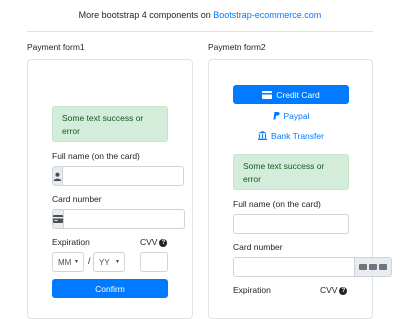  What do you see at coordinates (123, 176) in the screenshot?
I see `form1-fullname-input` at bounding box center [123, 176].